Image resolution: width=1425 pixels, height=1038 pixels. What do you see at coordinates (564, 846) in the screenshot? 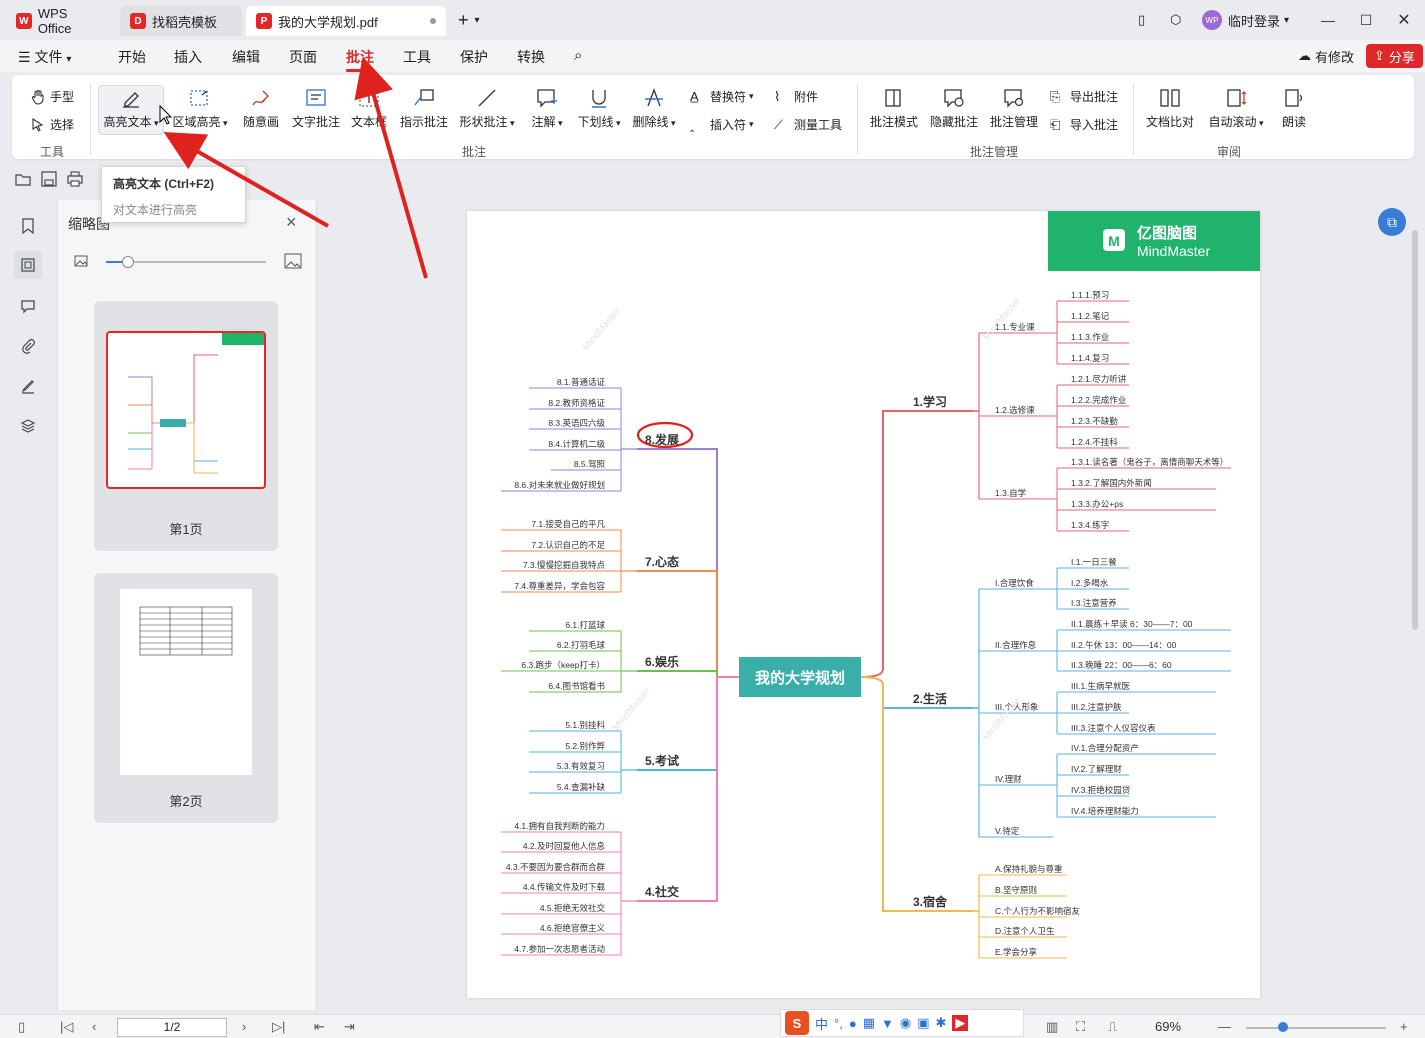
I see `leaf-label: 4.2.及时回复他人信息` at bounding box center [564, 846].